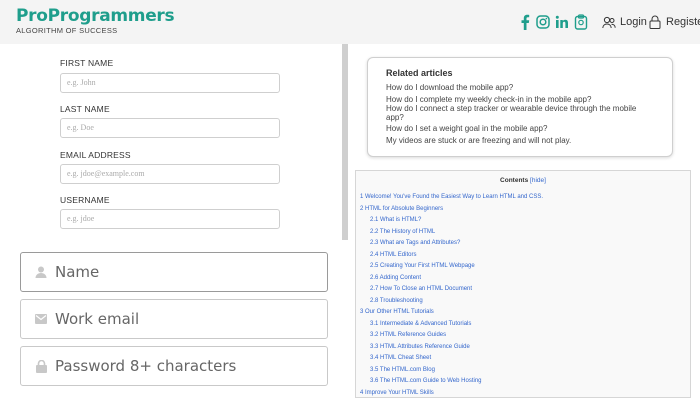 The height and width of the screenshot is (400, 700). Describe the element at coordinates (419, 73) in the screenshot. I see `related-articles-title: Related articles` at that location.